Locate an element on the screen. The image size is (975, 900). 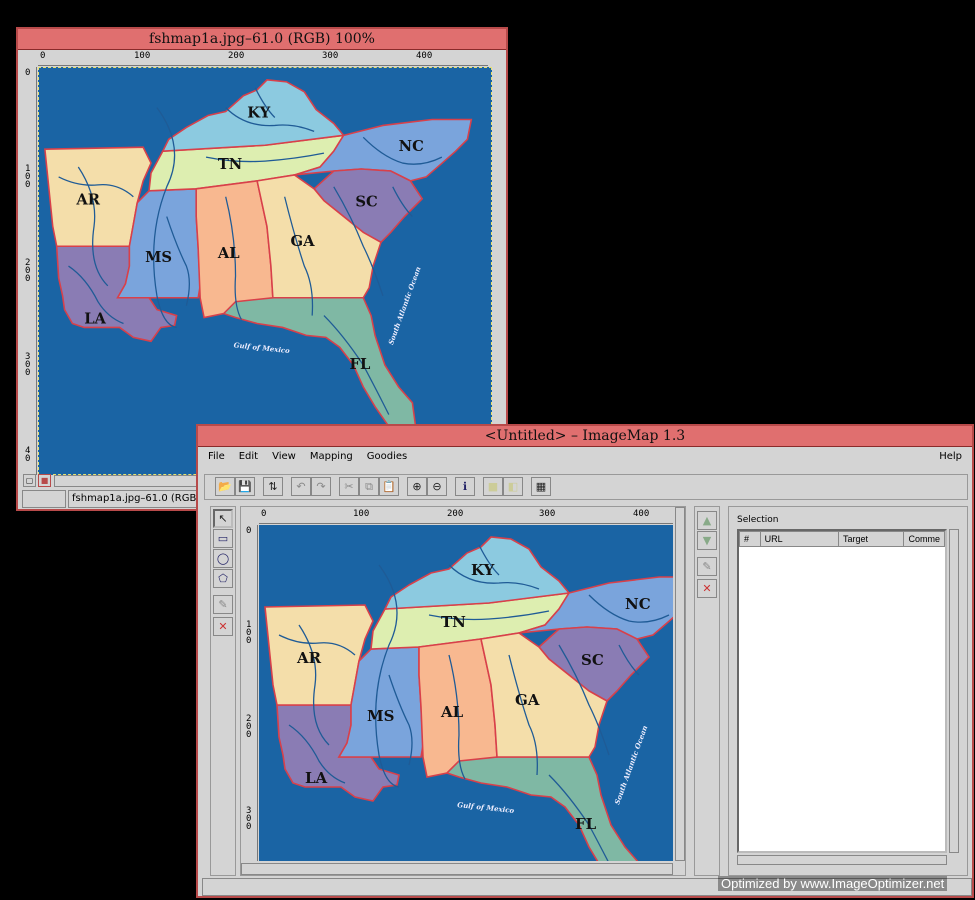
watermark: Optimized by www.ImageOptimizer.net is located at coordinates (833, 883).